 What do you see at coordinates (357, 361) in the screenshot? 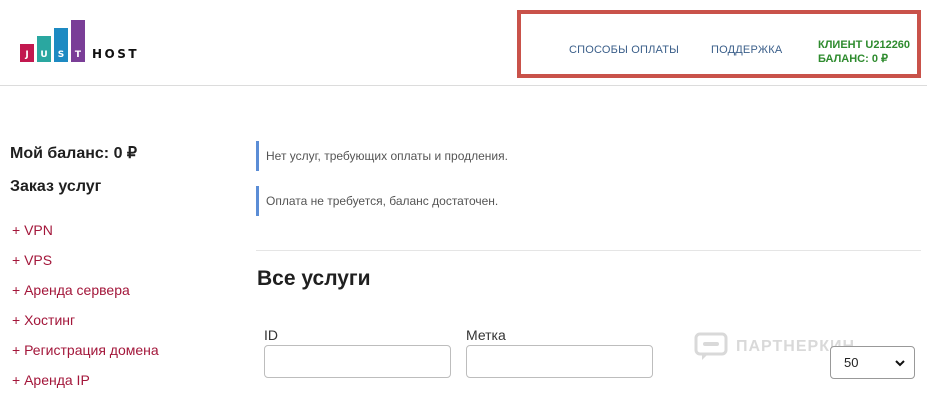
I see `id-filter-input` at bounding box center [357, 361].